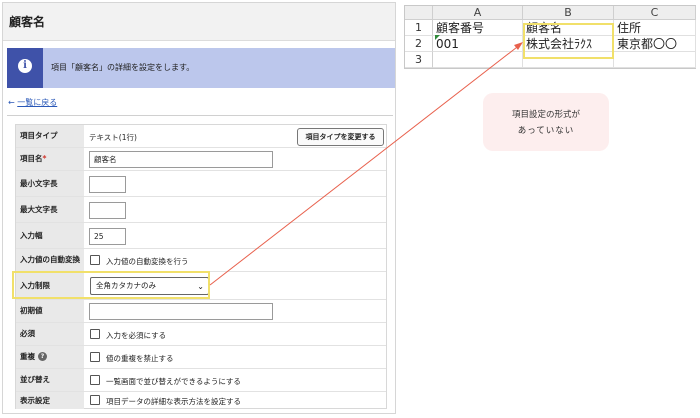 The height and width of the screenshot is (418, 700). Describe the element at coordinates (50, 183) in the screenshot. I see `min-length-label: 最小文字長` at that location.